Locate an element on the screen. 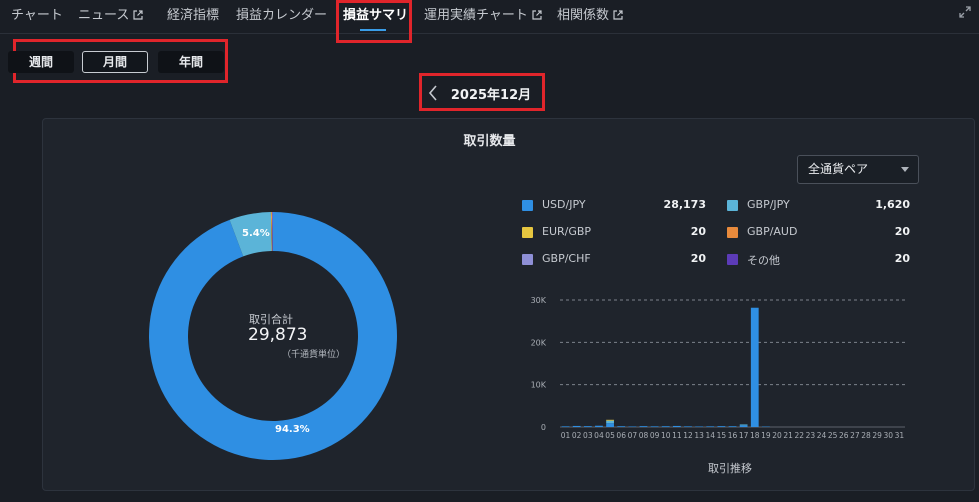 The height and width of the screenshot is (502, 979). x-tick-label: 30 is located at coordinates (889, 435).